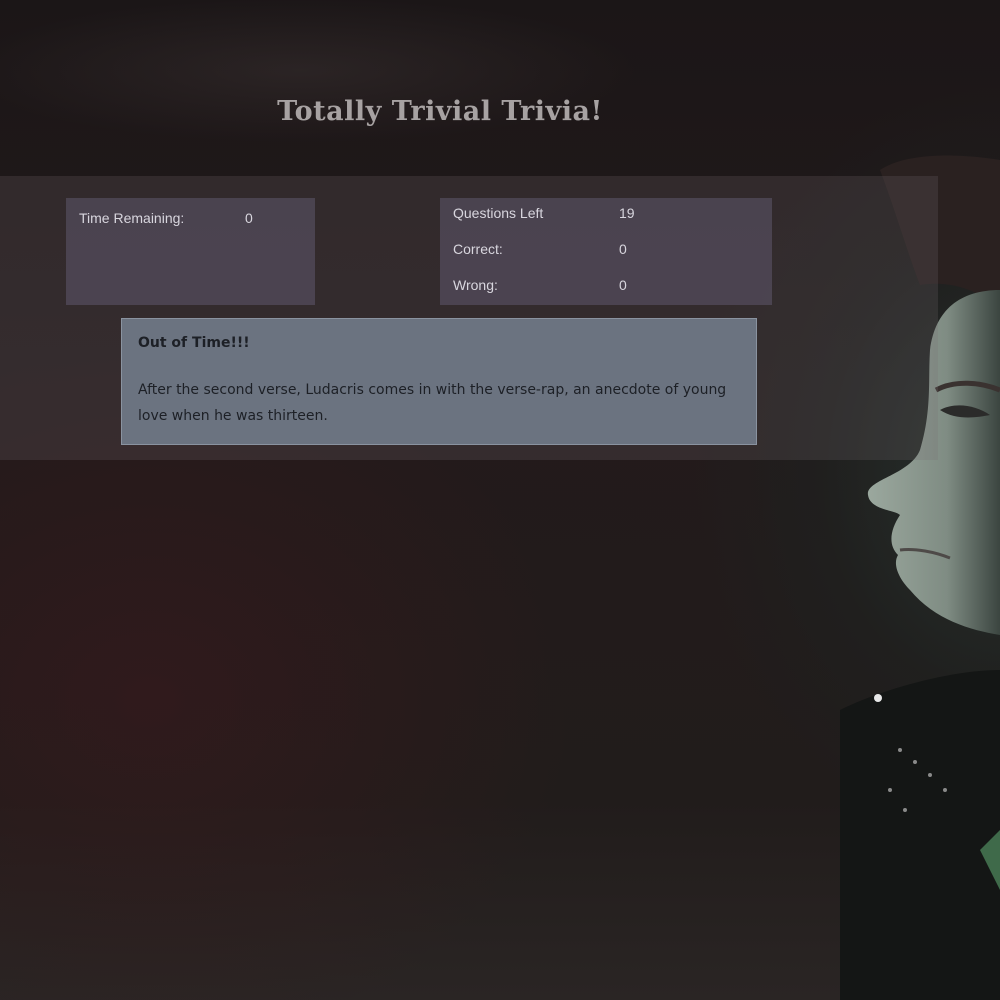  Describe the element at coordinates (627, 213) in the screenshot. I see `questions-left-value: 19` at that location.